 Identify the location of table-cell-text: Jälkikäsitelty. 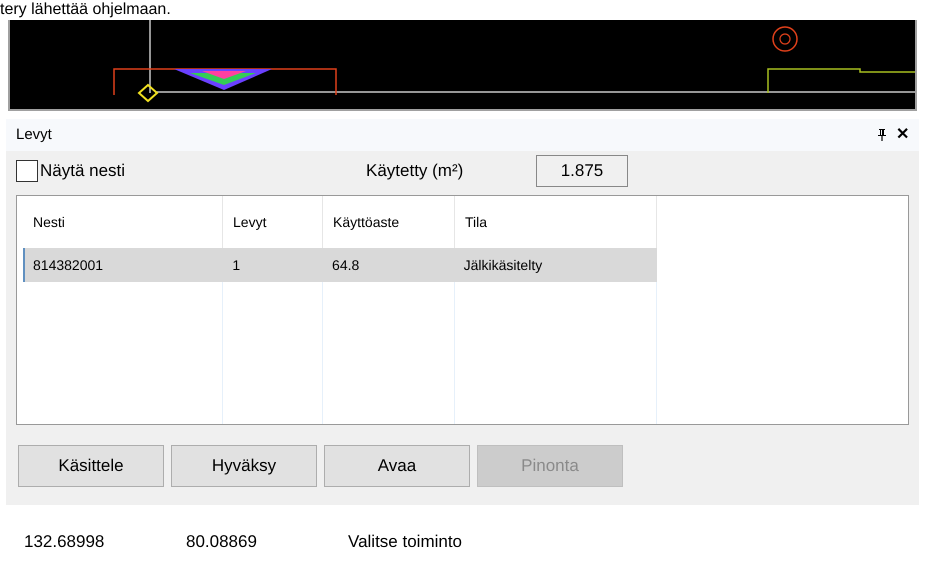
(503, 265).